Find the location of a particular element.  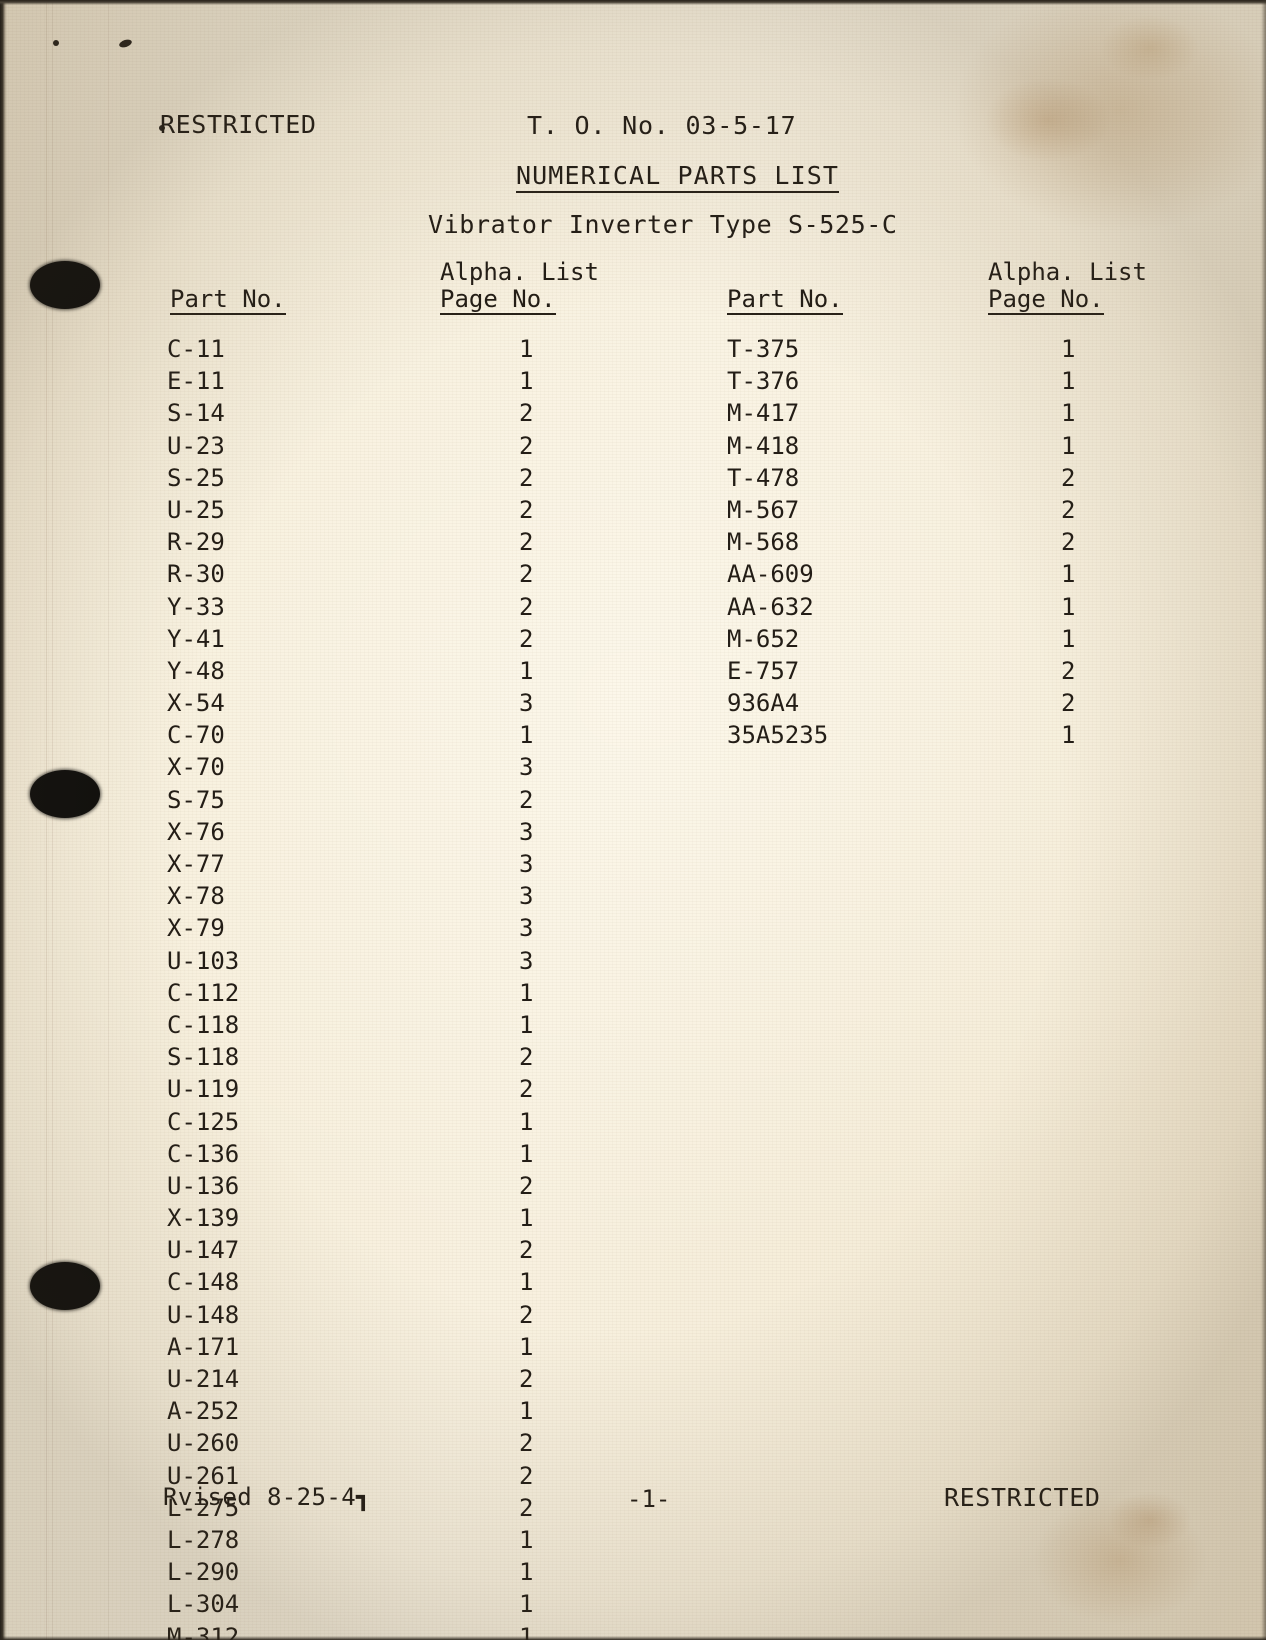

part-number: M-418 is located at coordinates (763, 445).